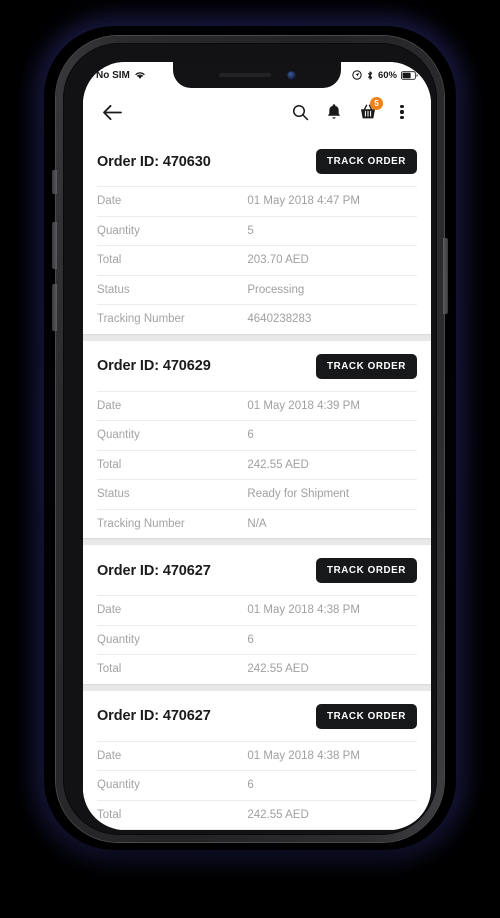 The image size is (500, 918). I want to click on row-value: 203.70 AED, so click(278, 260).